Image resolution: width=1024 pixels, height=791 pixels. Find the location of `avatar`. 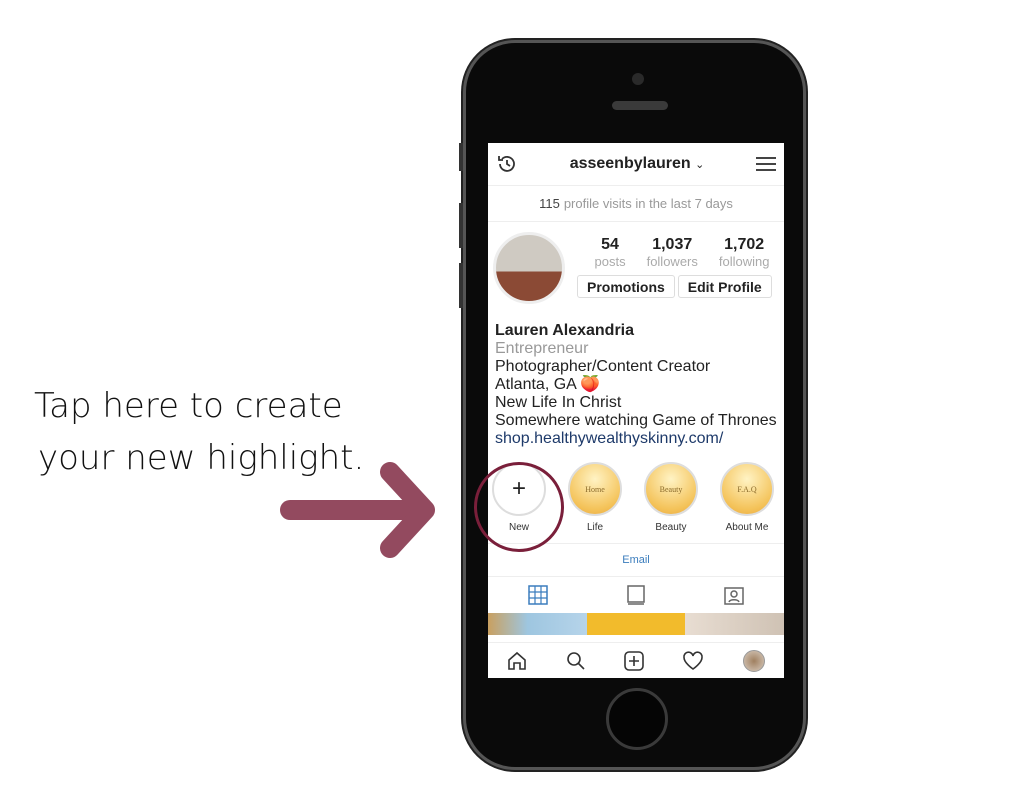

avatar is located at coordinates (529, 268).